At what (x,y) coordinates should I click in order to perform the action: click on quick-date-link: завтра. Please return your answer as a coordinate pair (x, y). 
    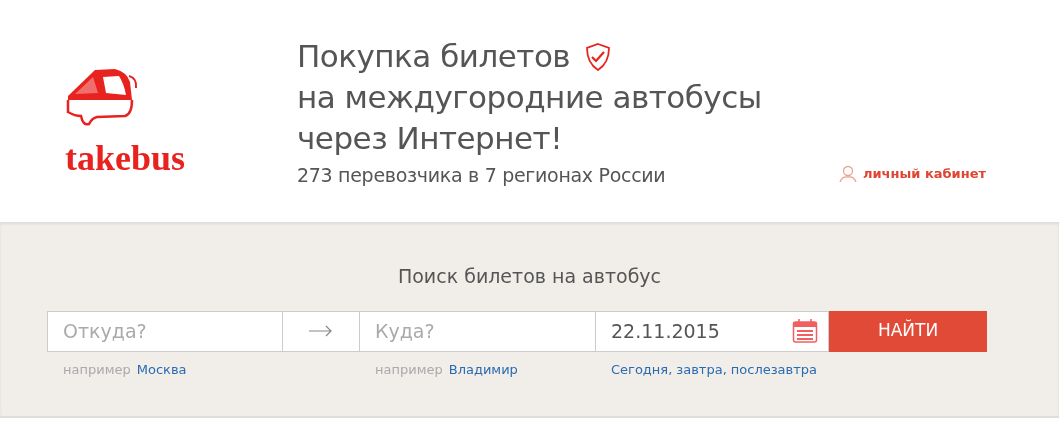
    Looking at the image, I should click on (699, 369).